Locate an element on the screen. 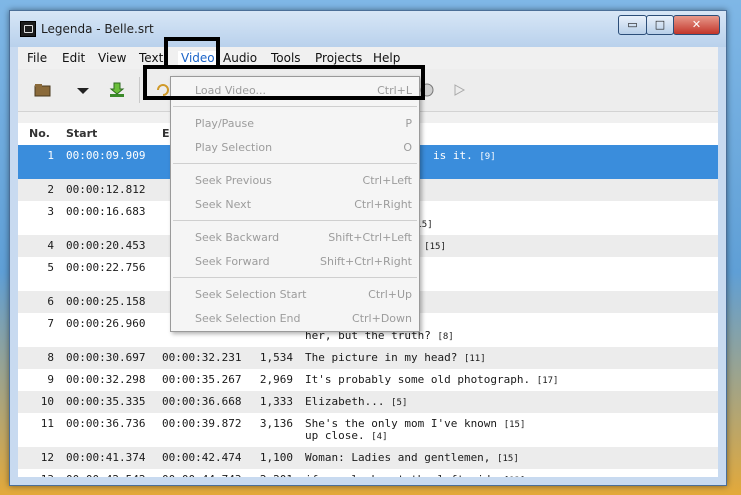 This screenshot has width=741, height=495. header-no: No. is located at coordinates (39, 133).